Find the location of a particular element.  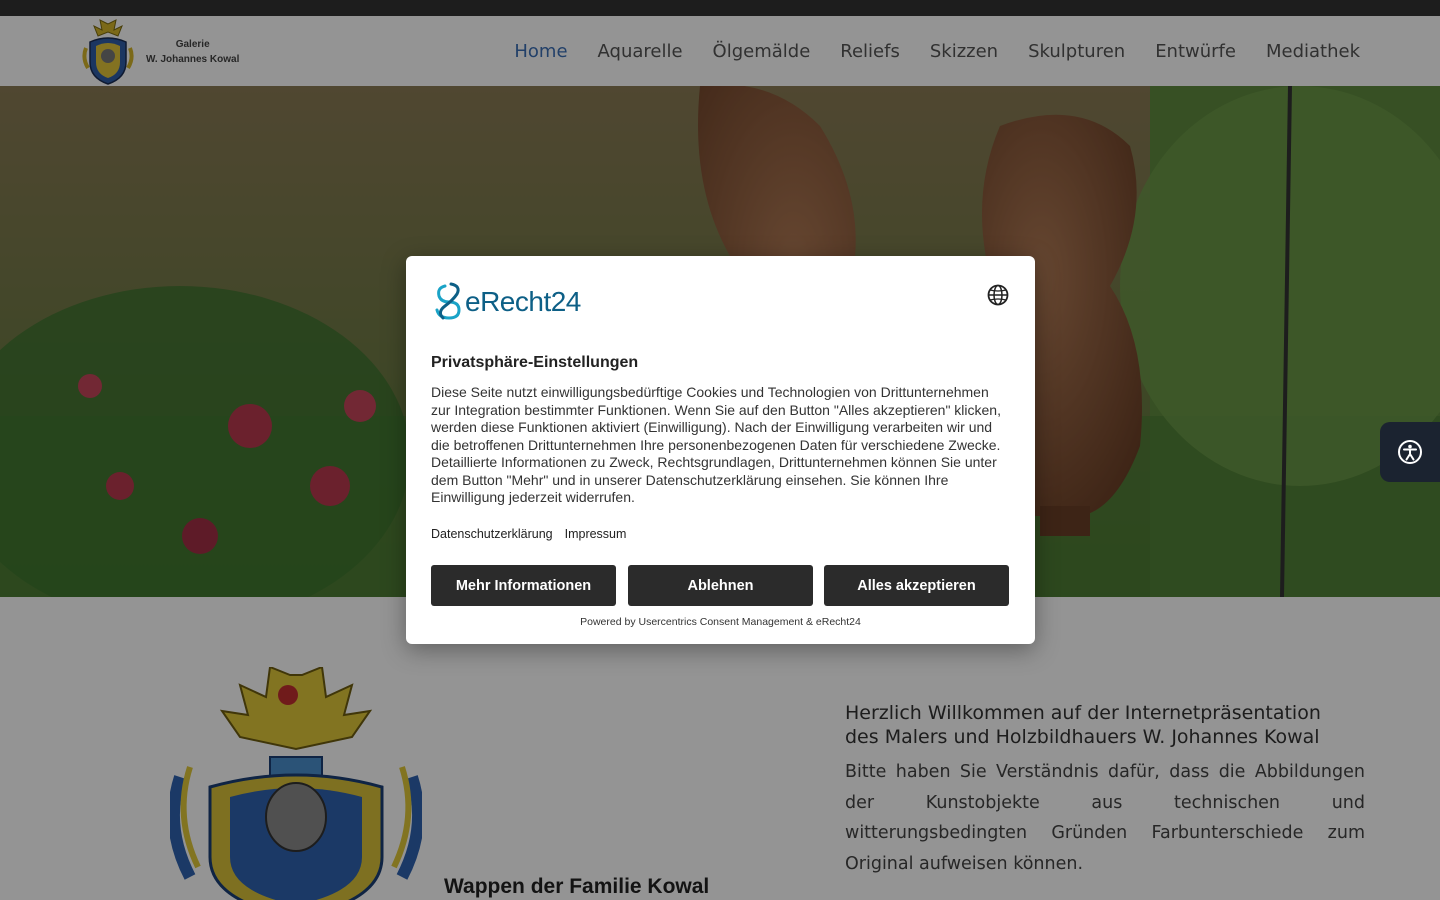

accessibility-icon is located at coordinates (1410, 452).